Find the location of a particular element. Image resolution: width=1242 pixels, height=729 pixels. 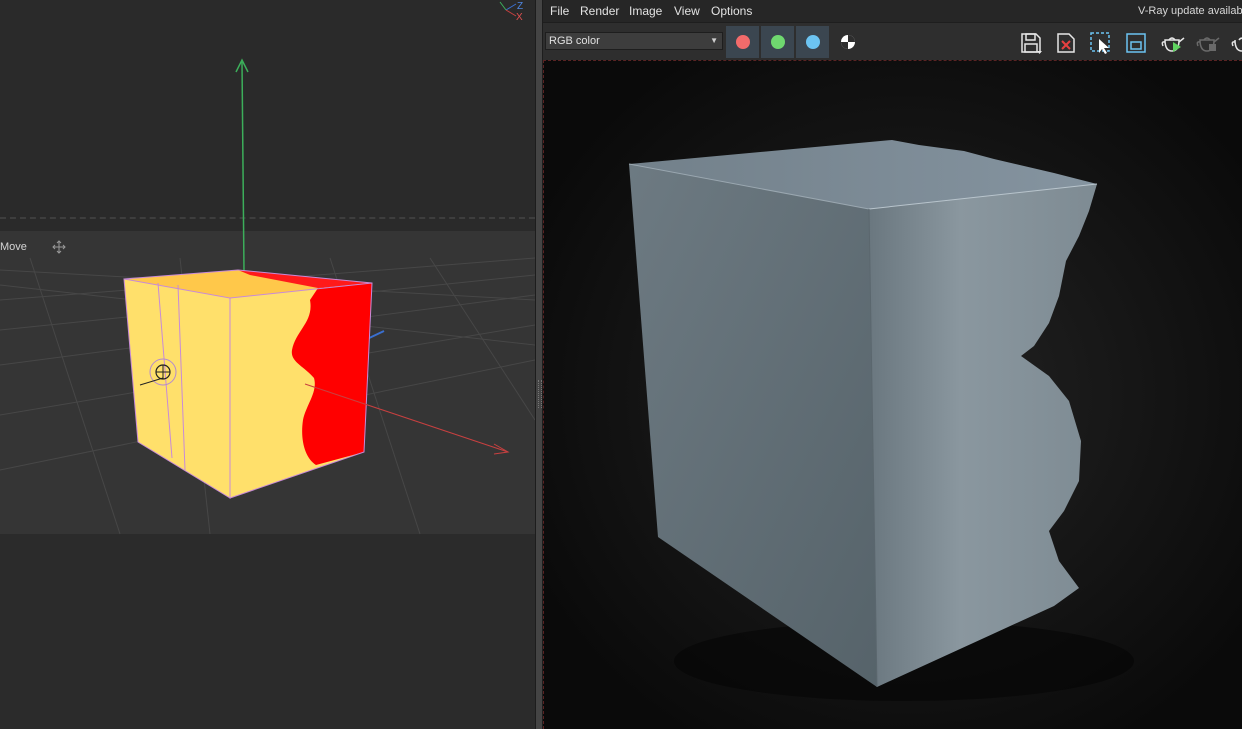

channel-select: RGB color ▼ is located at coordinates (634, 41).